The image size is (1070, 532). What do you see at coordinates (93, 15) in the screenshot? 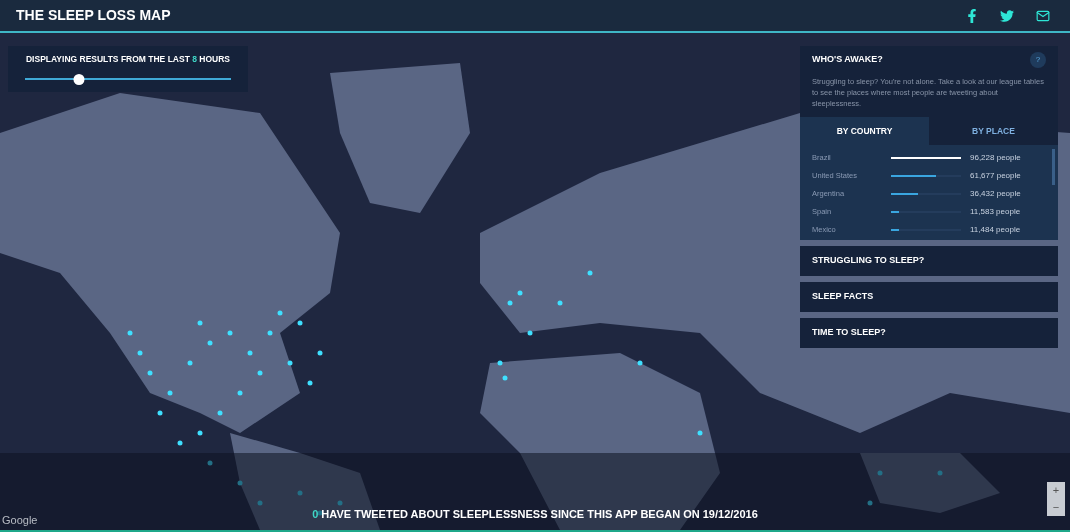
I see `app-title: THE SLEEP LOSS MAP` at bounding box center [93, 15].